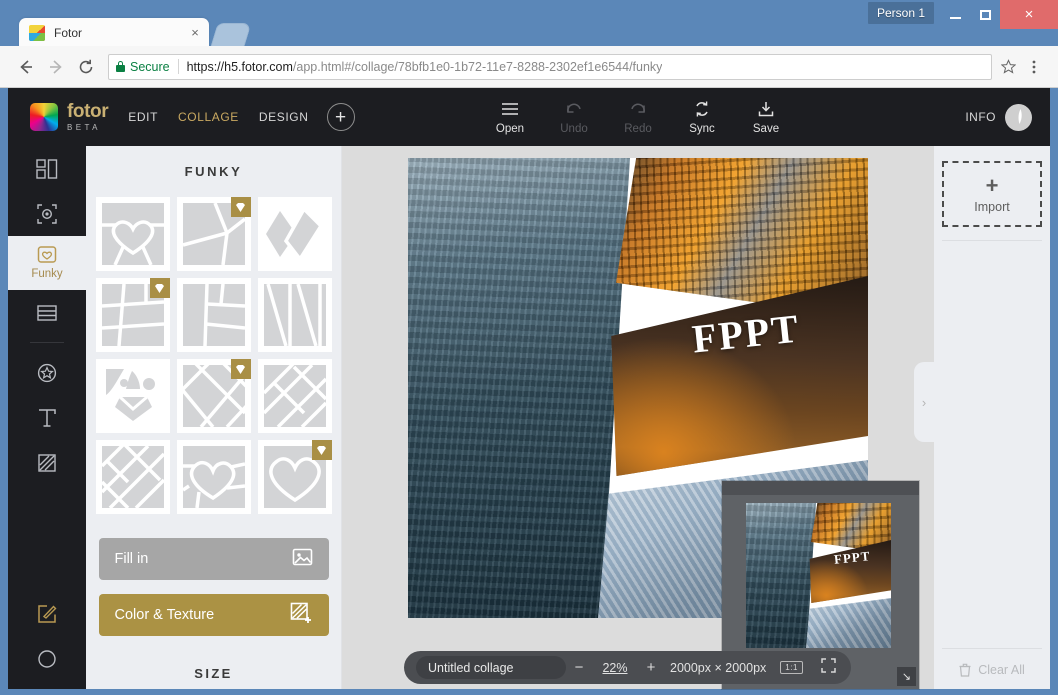 The image size is (1058, 695). What do you see at coordinates (47, 462) in the screenshot?
I see `sidebar-item-texture` at bounding box center [47, 462].